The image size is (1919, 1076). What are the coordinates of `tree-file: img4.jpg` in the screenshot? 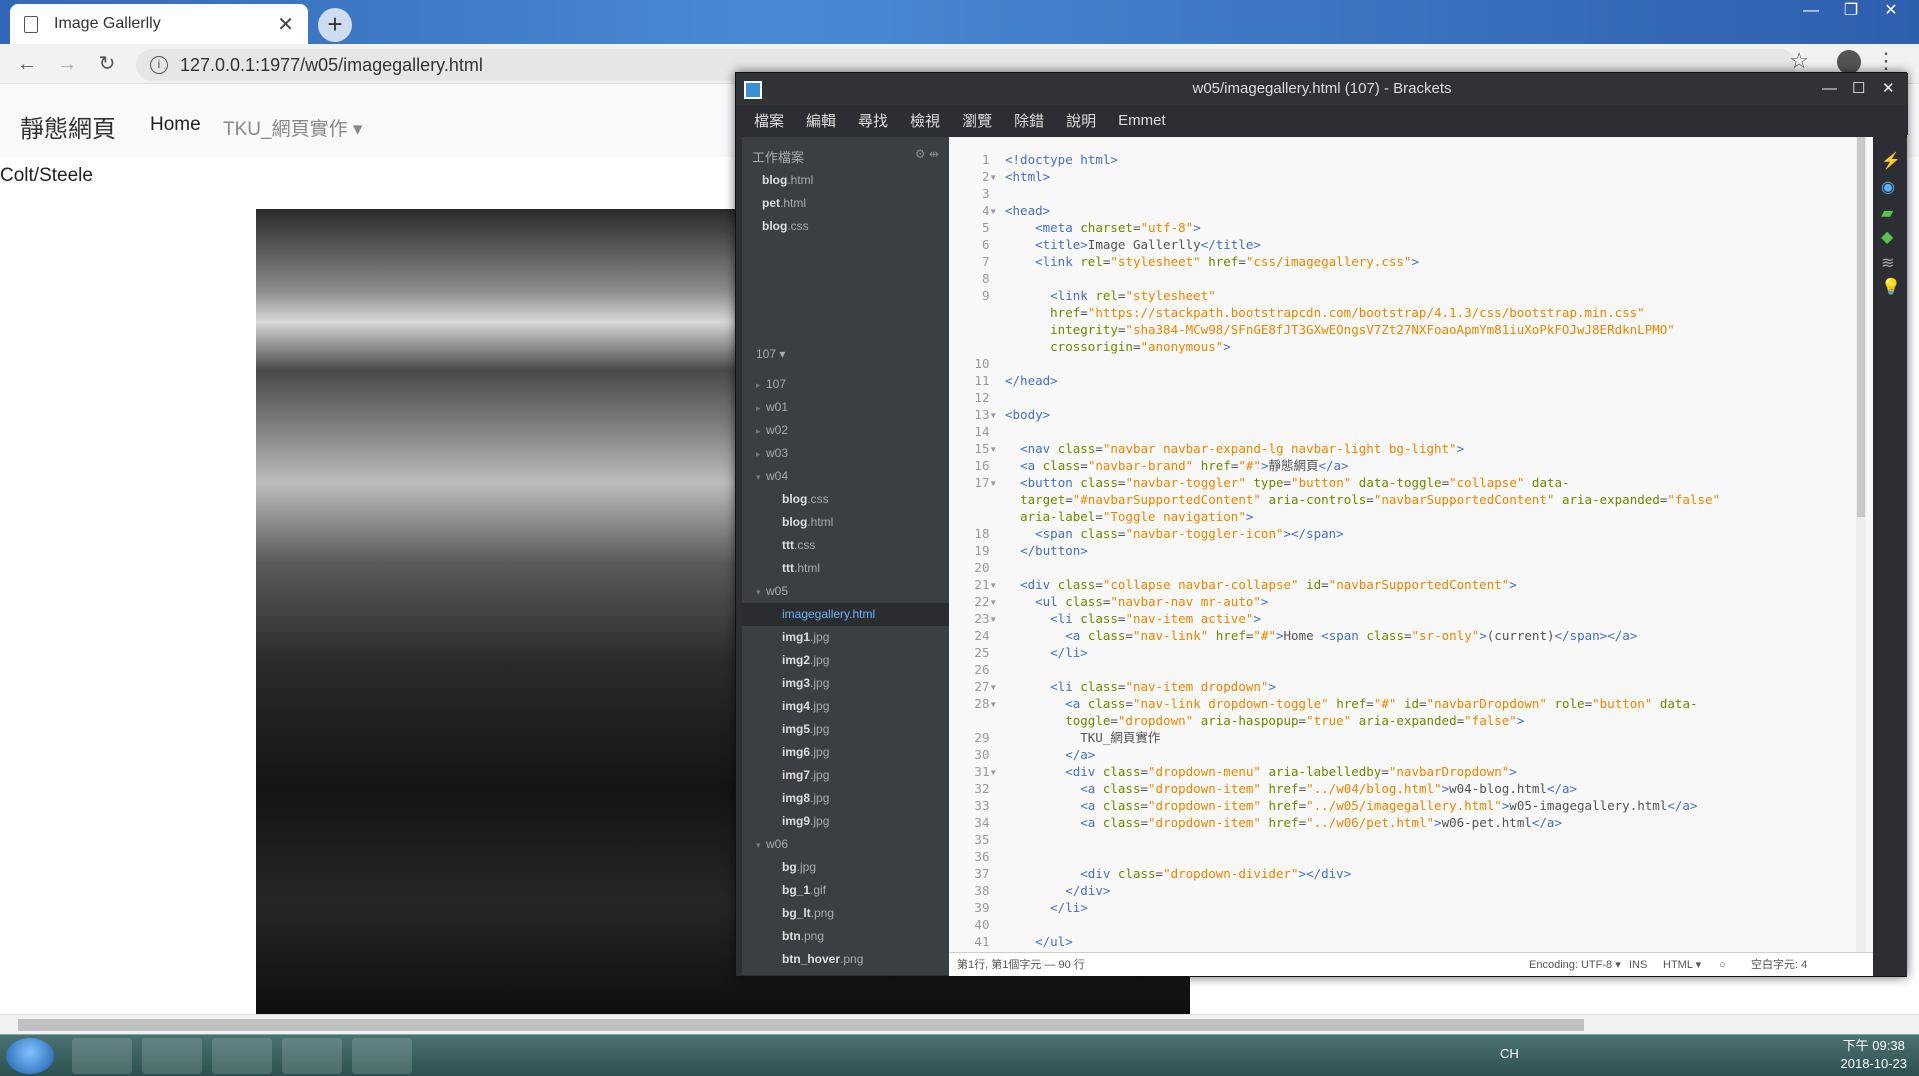 It's located at (845, 706).